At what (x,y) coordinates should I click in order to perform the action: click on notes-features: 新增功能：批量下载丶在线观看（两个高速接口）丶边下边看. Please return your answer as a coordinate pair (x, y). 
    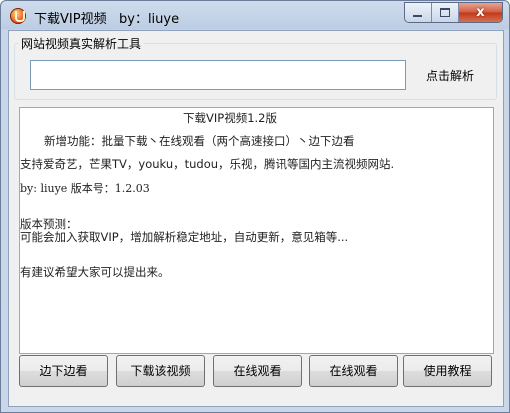
    Looking at the image, I should click on (199, 141).